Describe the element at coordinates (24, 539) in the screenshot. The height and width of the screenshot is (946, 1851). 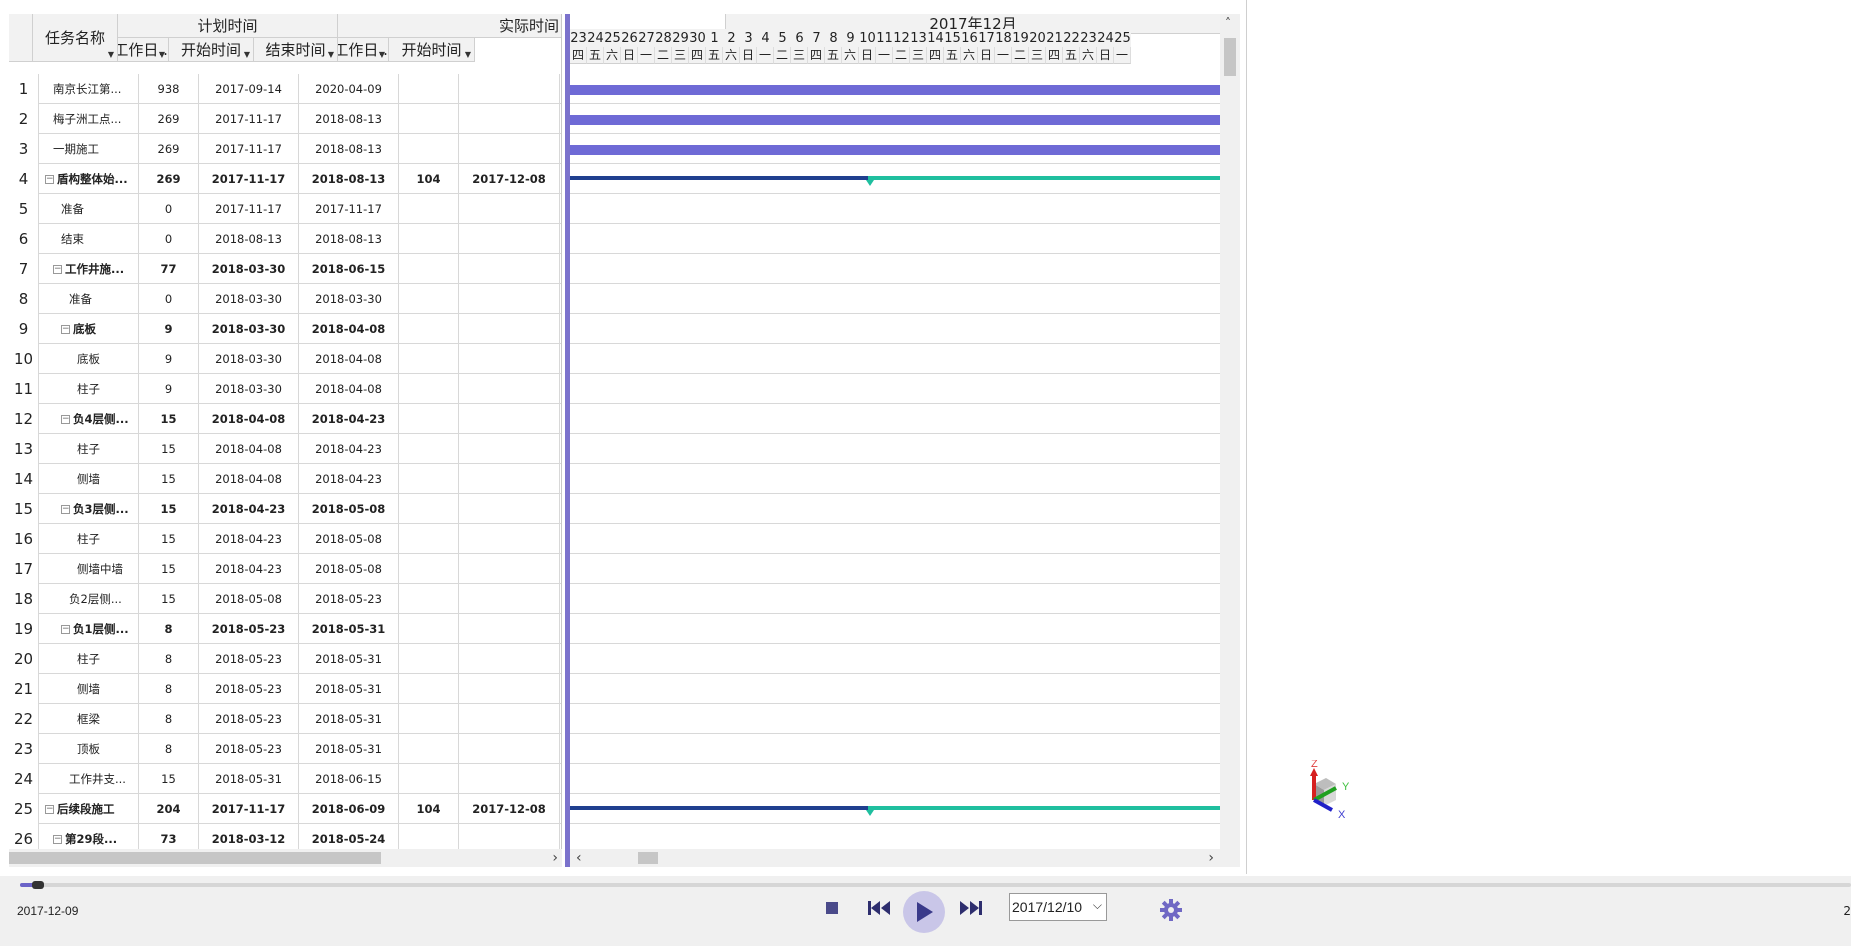
I see `row-number: 16` at that location.